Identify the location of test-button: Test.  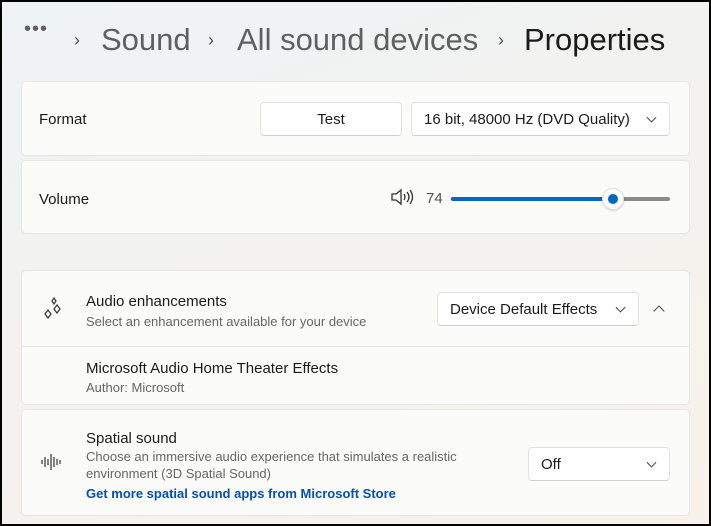
(331, 119).